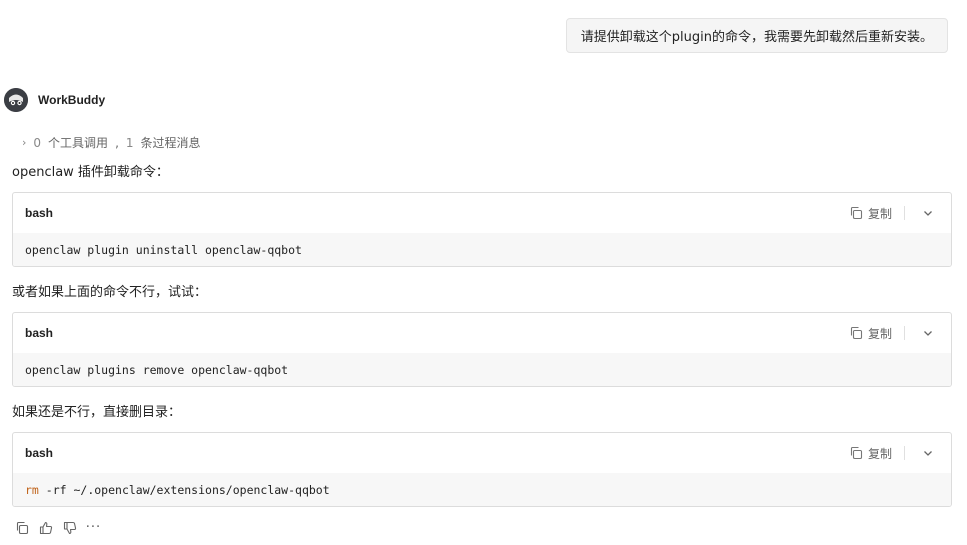  What do you see at coordinates (72, 100) in the screenshot?
I see `assistant-name: WorkBuddy` at bounding box center [72, 100].